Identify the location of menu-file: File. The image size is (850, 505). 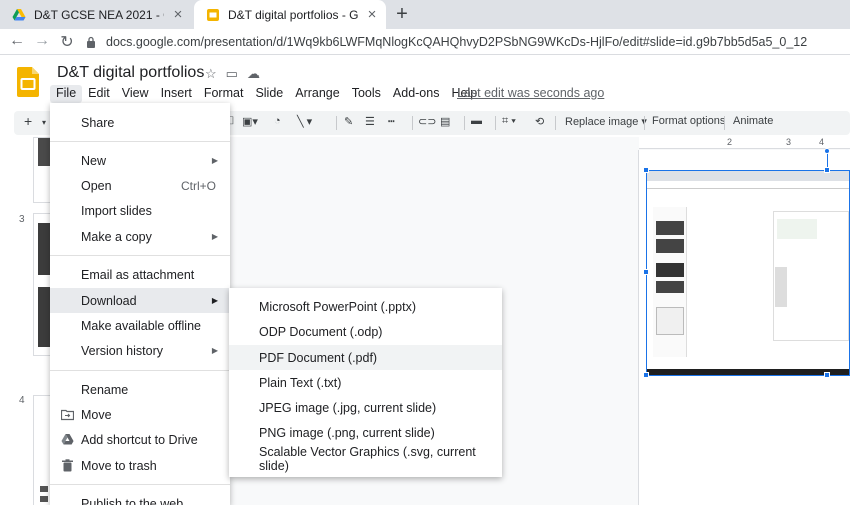
(66, 94).